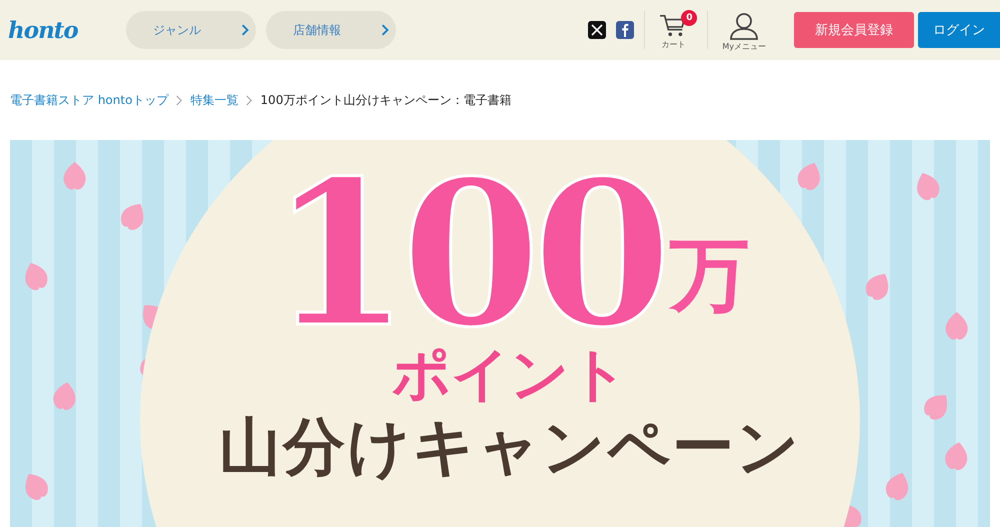 Image resolution: width=1000 pixels, height=527 pixels. Describe the element at coordinates (689, 18) in the screenshot. I see `cart-count-badge: 0` at that location.